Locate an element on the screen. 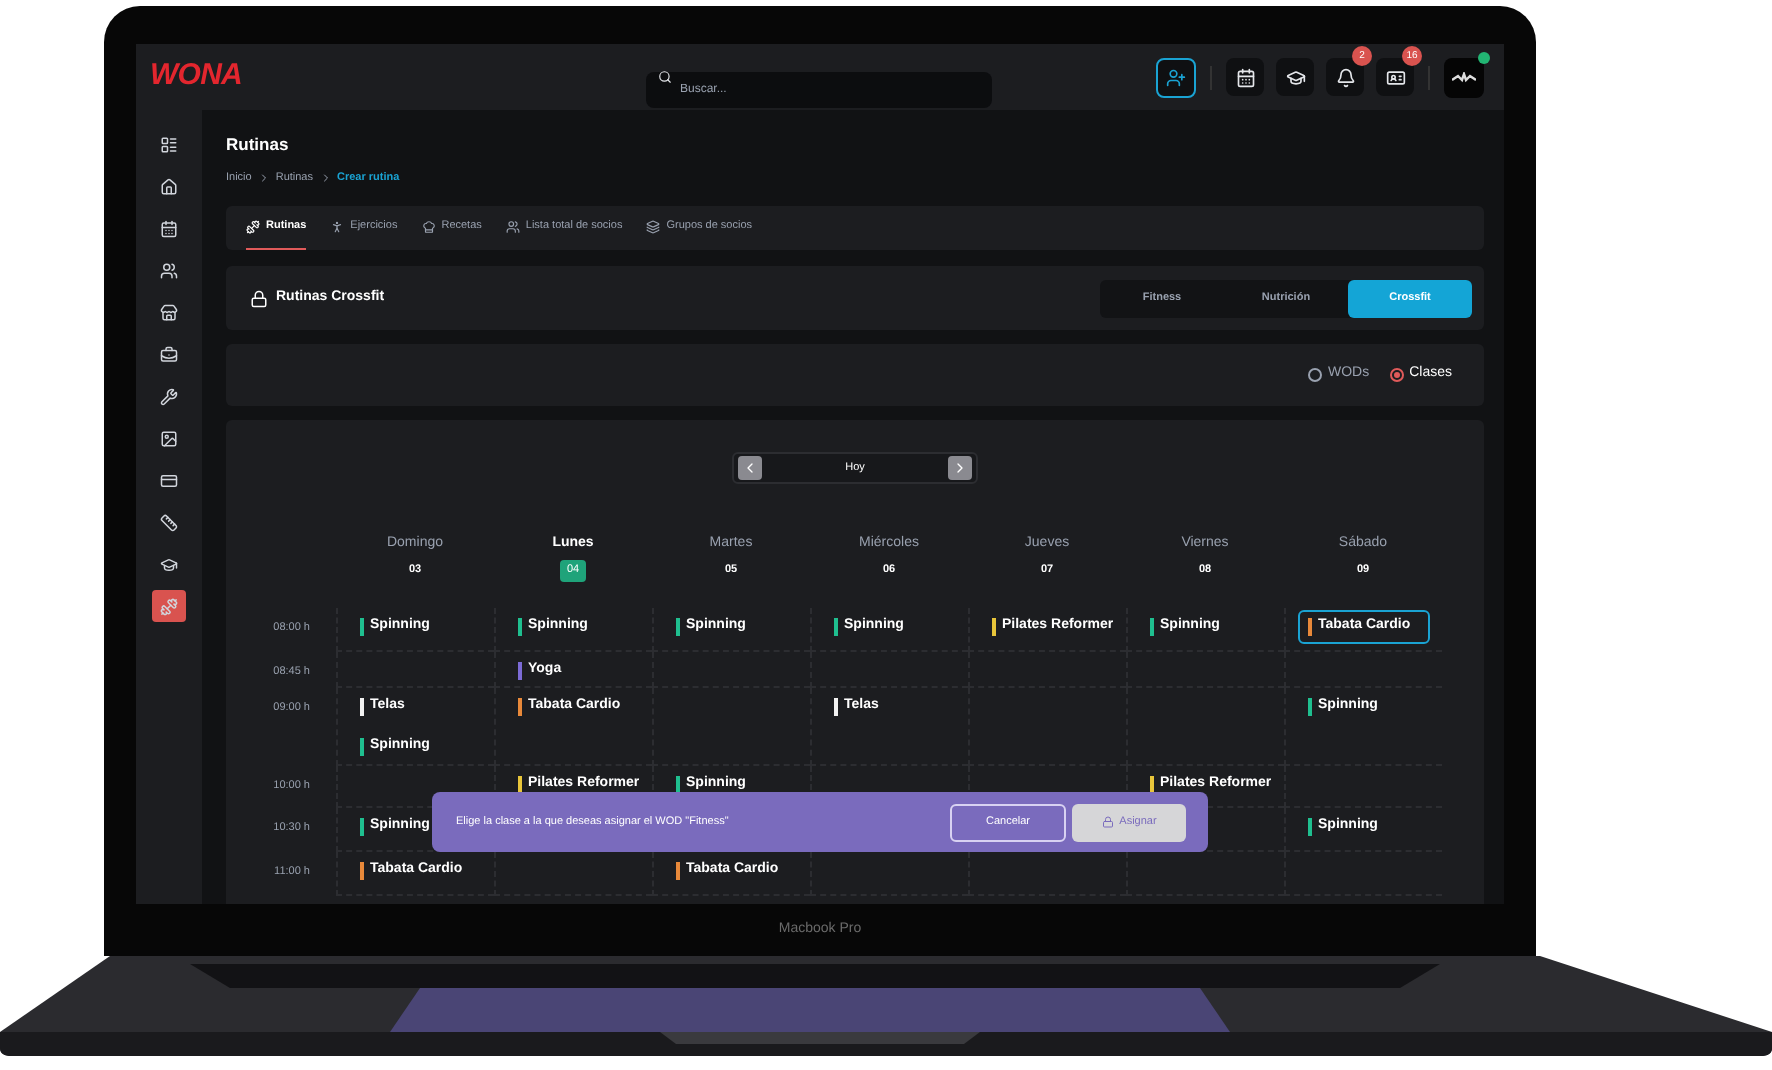 The width and height of the screenshot is (1772, 1070). page-title: Rutinas is located at coordinates (258, 144).